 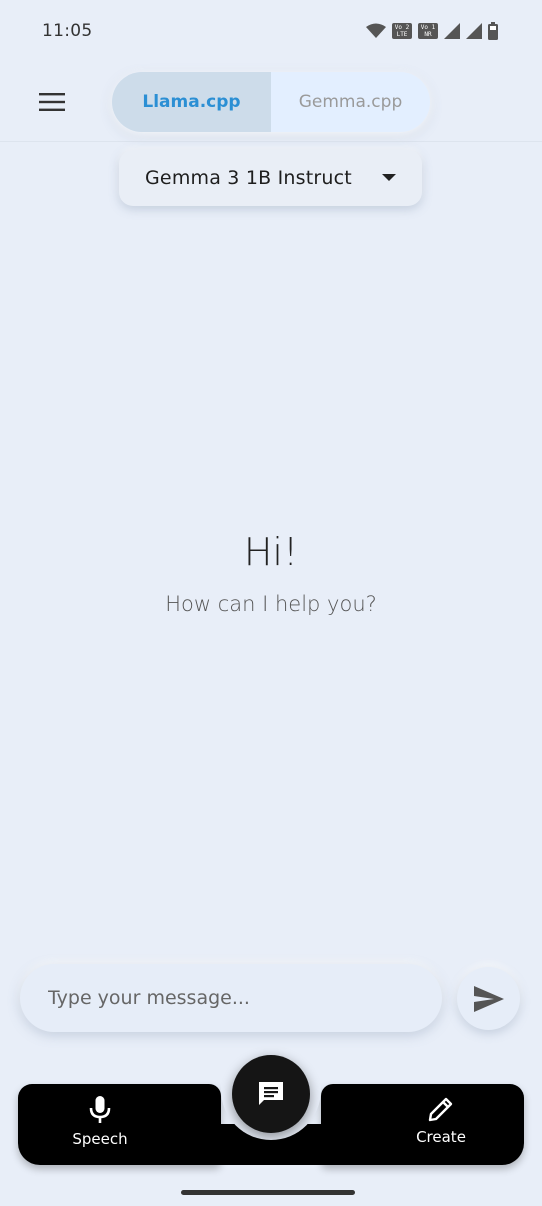 I want to click on menu-icon, so click(x=52, y=102).